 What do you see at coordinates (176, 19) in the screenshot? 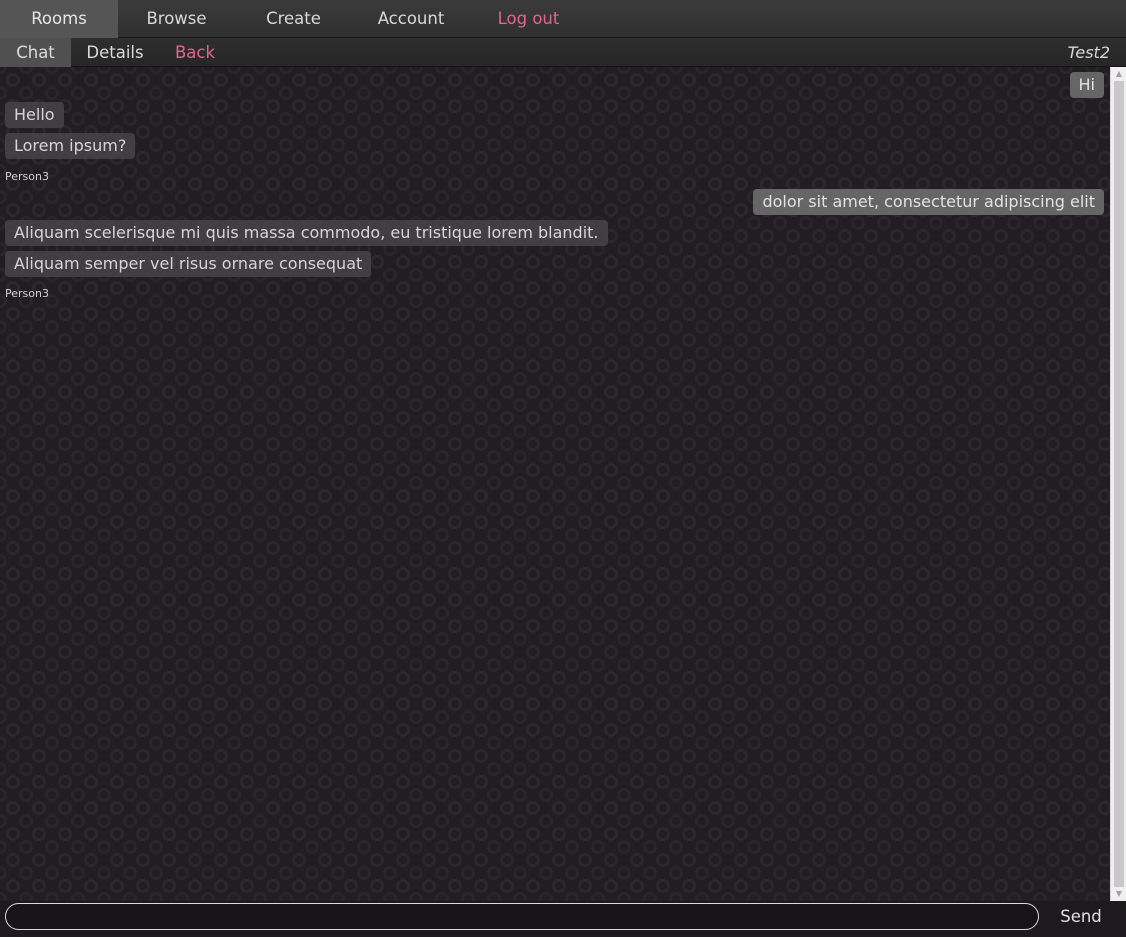
I see `nav-browse: Browse` at bounding box center [176, 19].